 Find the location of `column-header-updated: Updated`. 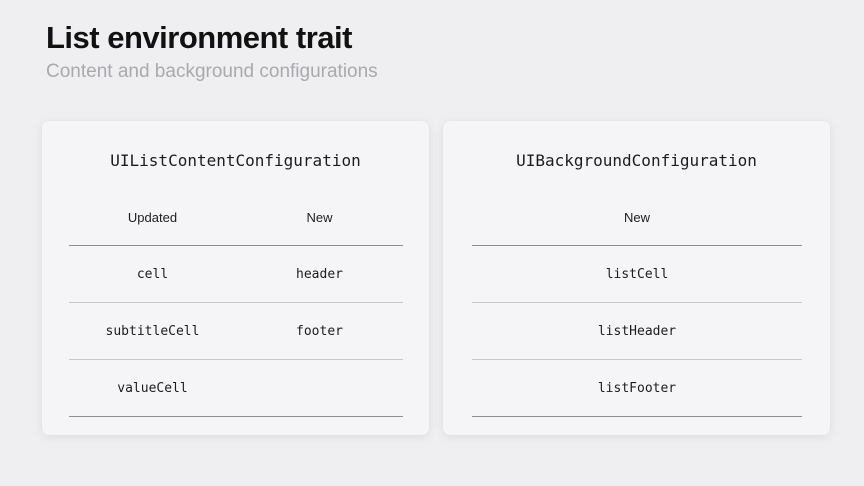

column-header-updated: Updated is located at coordinates (152, 217).